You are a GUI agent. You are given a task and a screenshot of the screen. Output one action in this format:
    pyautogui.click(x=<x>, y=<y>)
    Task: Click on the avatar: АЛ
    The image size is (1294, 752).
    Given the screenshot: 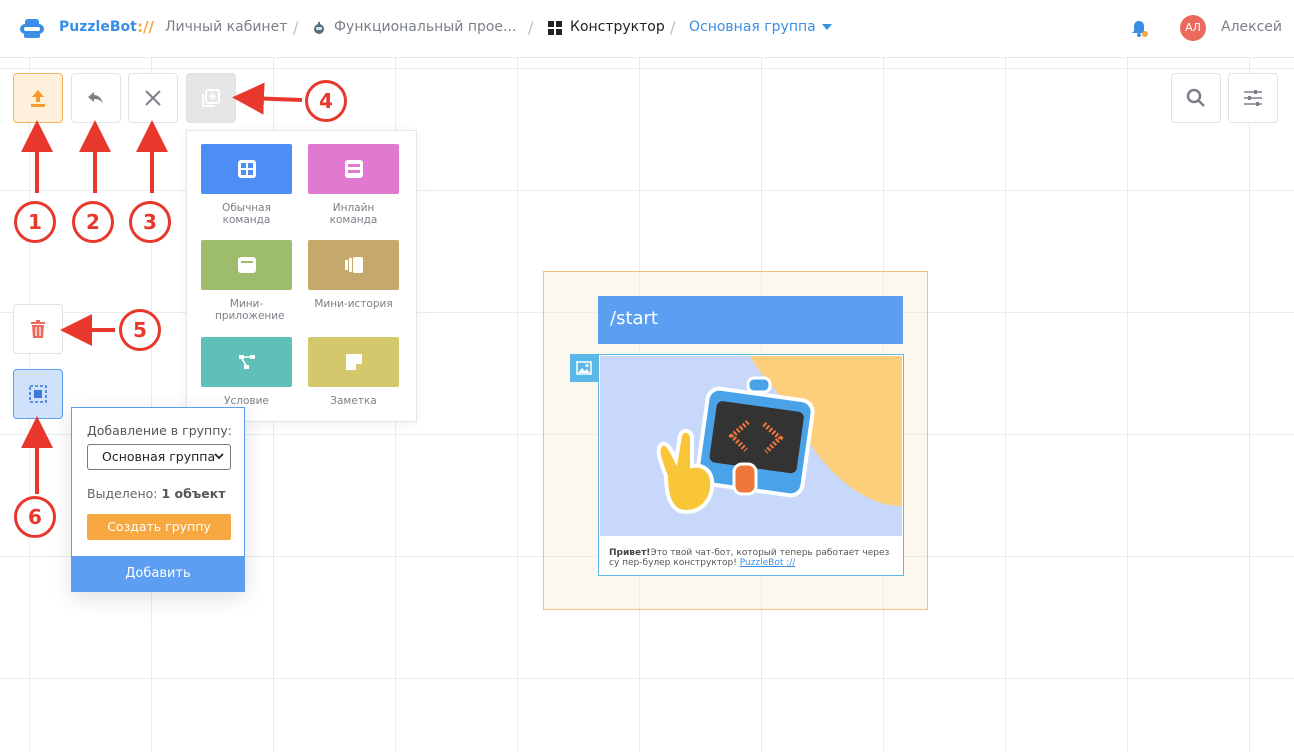 What is the action you would take?
    pyautogui.click(x=1193, y=28)
    